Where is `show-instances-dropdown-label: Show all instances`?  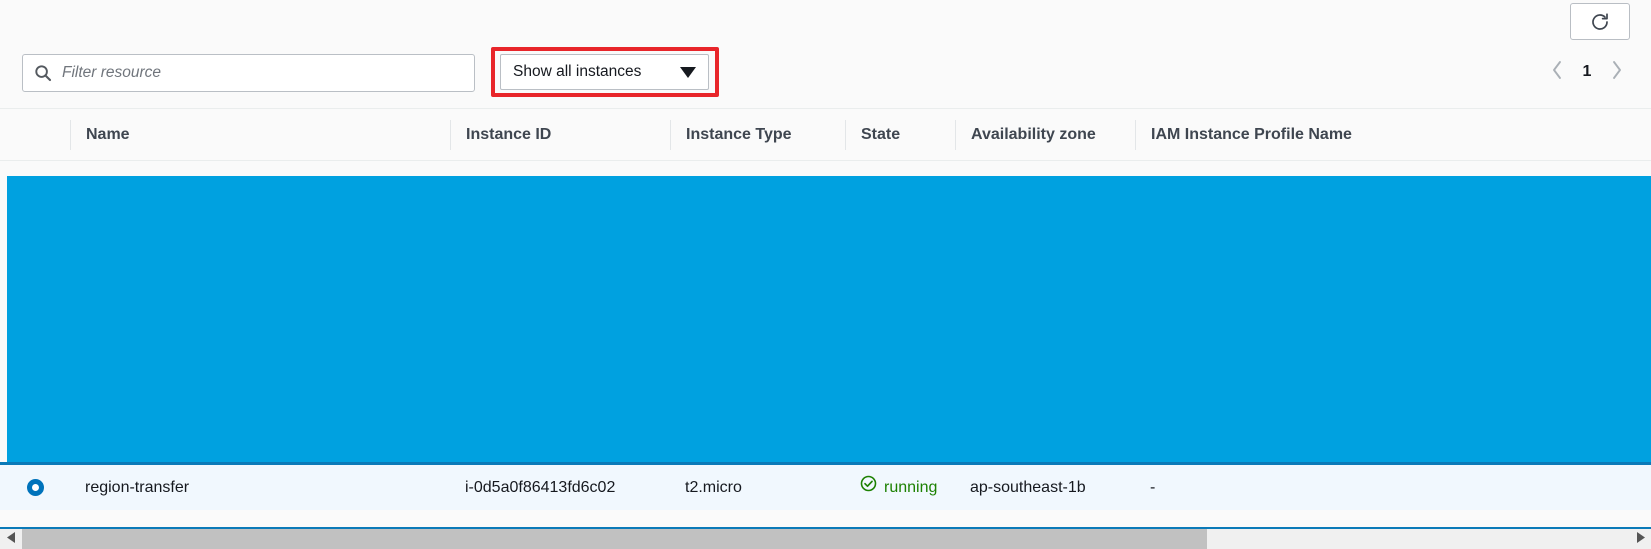
show-instances-dropdown-label: Show all instances is located at coordinates (577, 71).